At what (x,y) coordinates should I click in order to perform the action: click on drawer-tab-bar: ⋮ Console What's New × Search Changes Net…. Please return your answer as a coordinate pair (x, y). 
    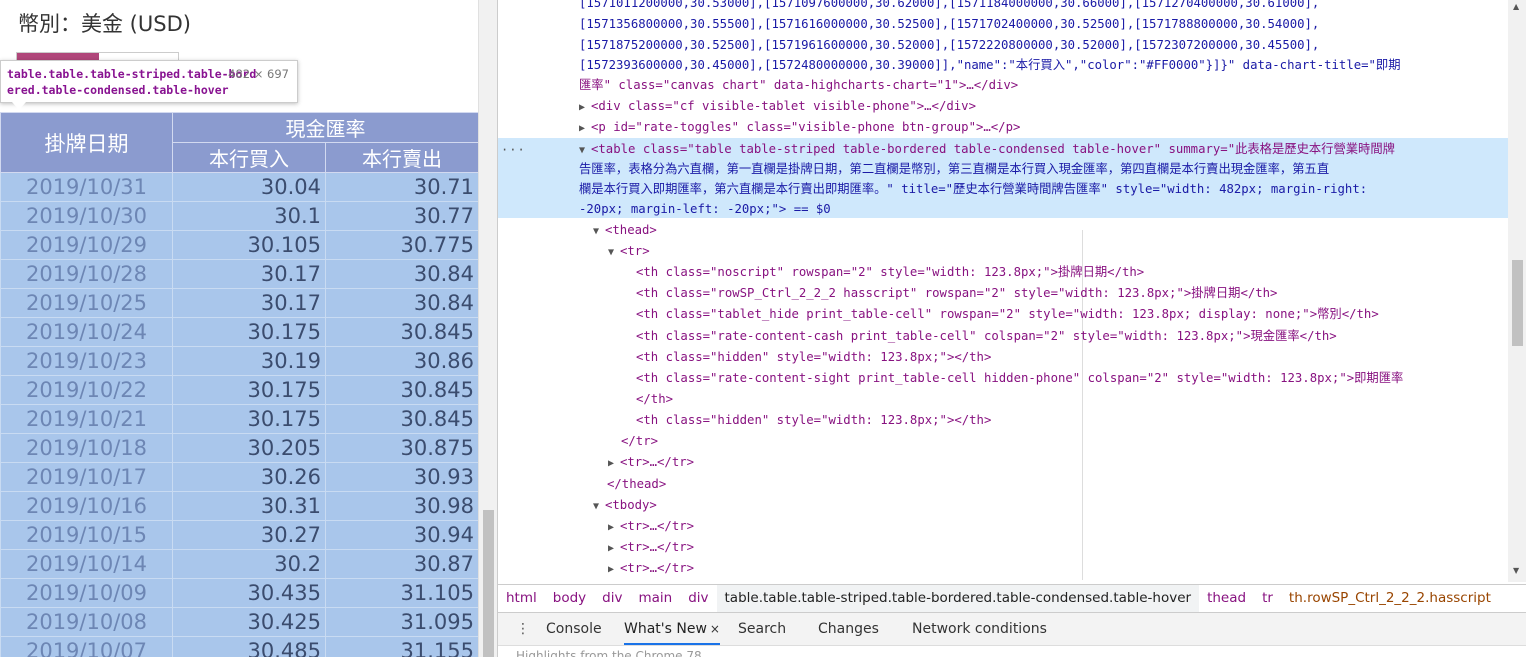
    Looking at the image, I should click on (1012, 628).